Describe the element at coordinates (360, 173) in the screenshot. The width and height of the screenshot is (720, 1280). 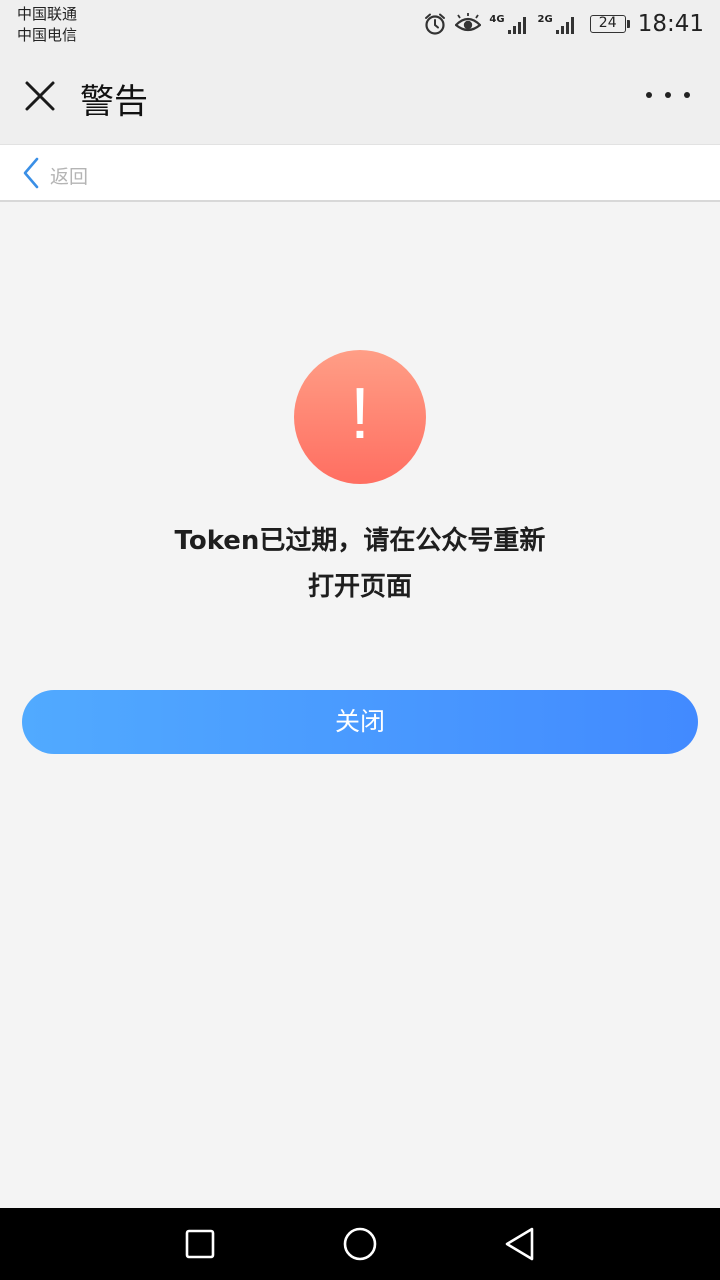
I see `back-bar: 返回` at that location.